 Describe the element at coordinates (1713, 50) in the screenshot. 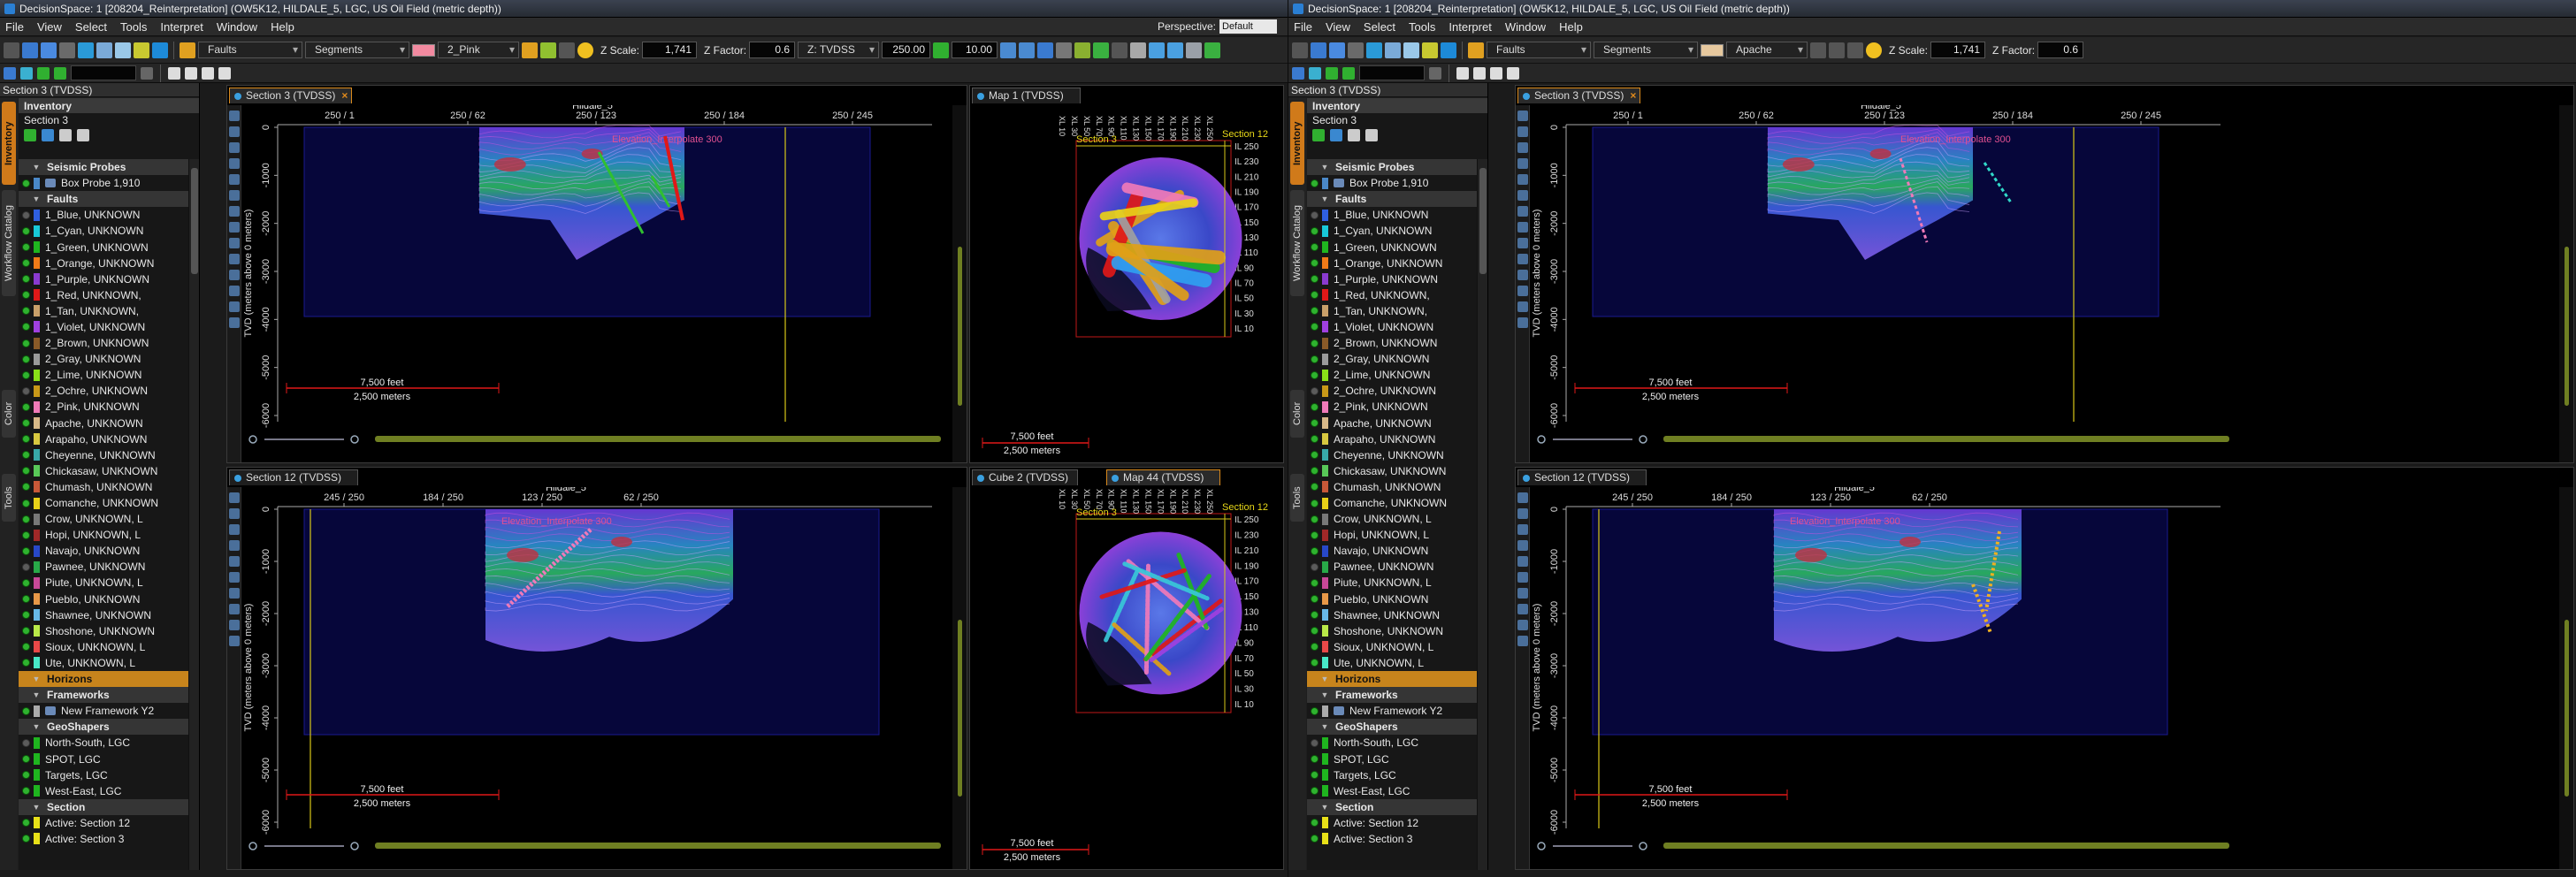

I see `fault-color-swatch` at that location.